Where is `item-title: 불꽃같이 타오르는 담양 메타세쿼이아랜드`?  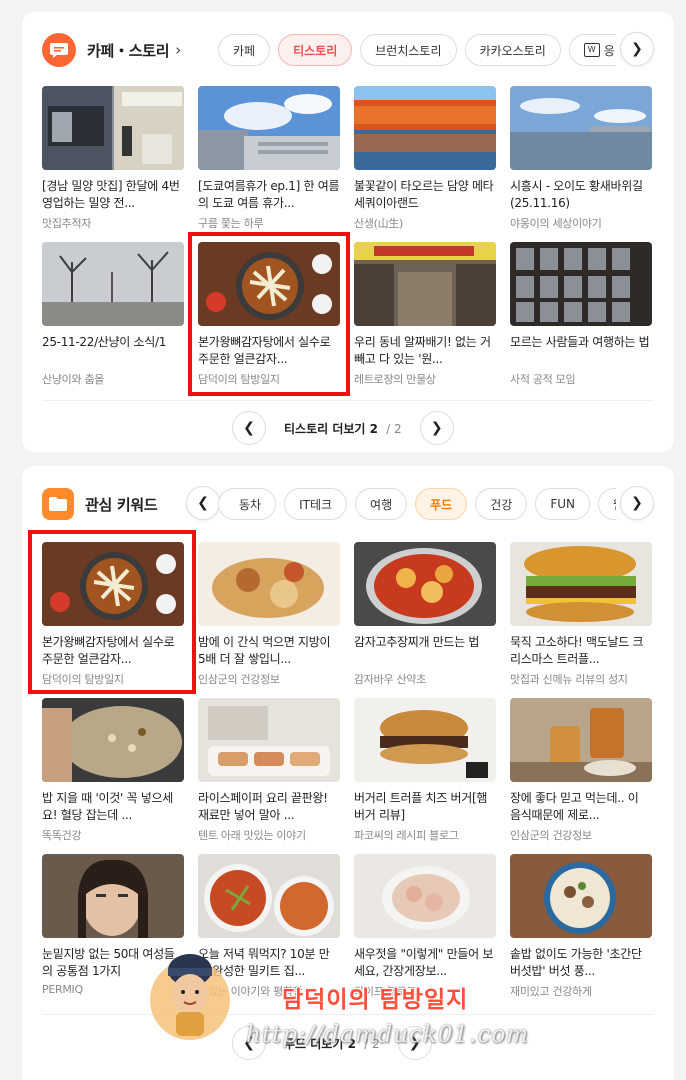
item-title: 불꽃같이 타오르는 담양 메타세쿼이아랜드 is located at coordinates (424, 194).